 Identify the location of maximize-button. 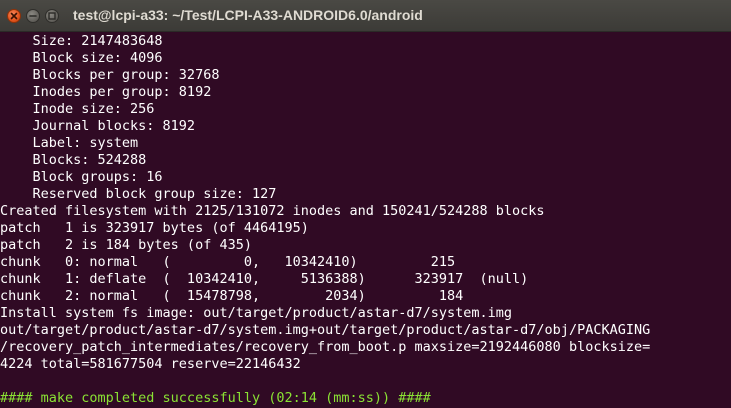
(52, 16).